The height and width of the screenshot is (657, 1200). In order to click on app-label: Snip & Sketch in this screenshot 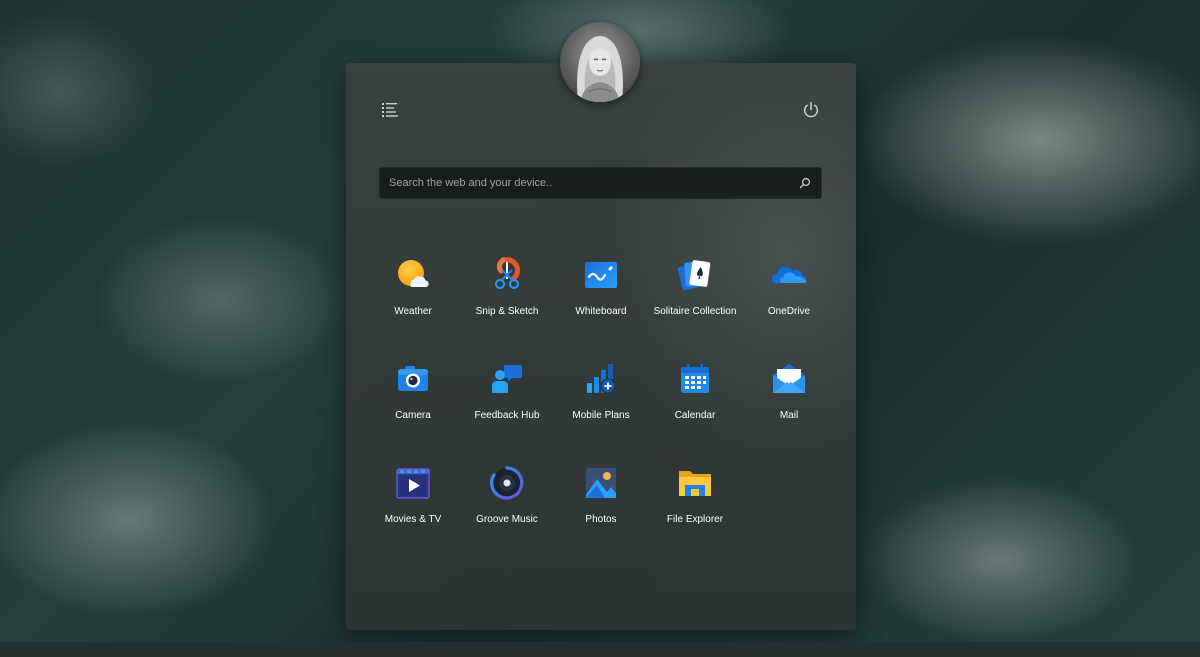, I will do `click(507, 311)`.